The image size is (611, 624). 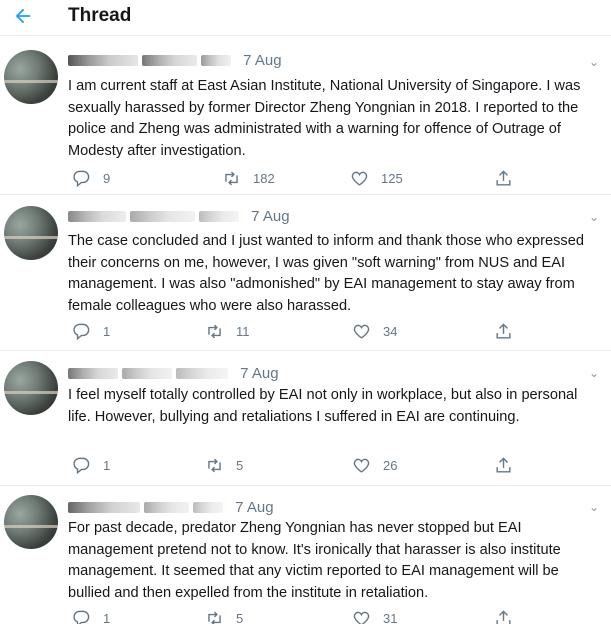 I want to click on retweet-button: 11, so click(x=227, y=331).